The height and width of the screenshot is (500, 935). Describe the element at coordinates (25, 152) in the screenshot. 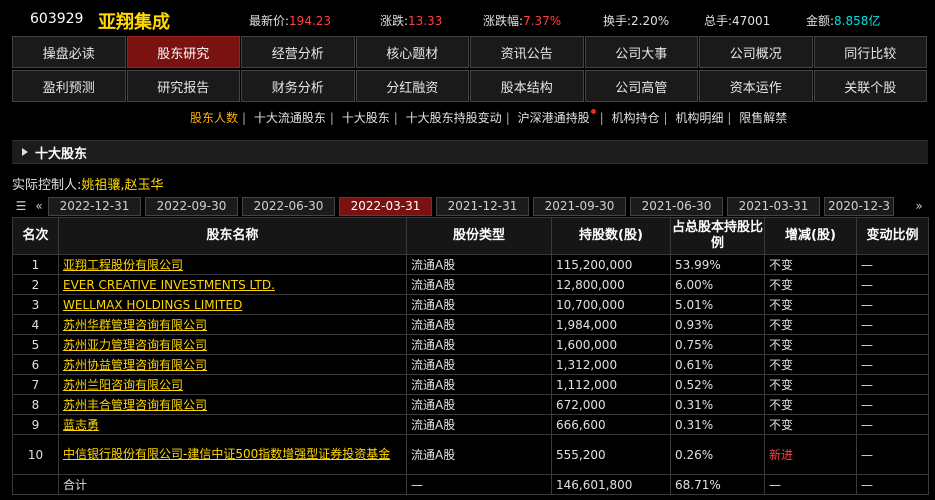

I see `expand-triangle-icon` at that location.